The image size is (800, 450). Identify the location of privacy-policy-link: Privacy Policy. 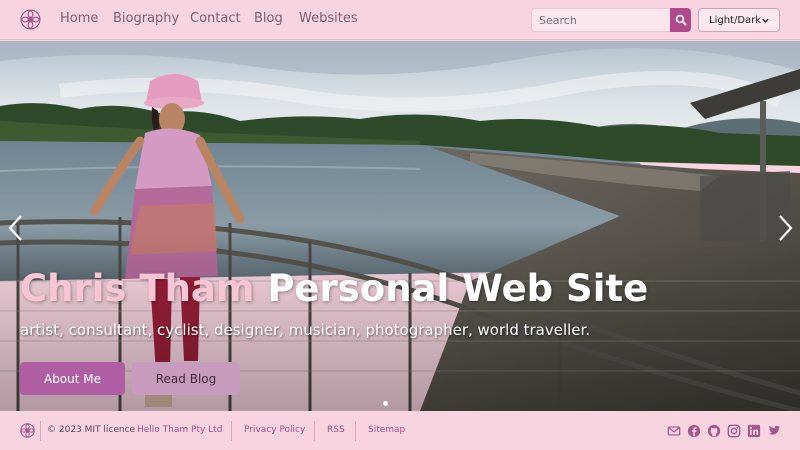
(274, 430).